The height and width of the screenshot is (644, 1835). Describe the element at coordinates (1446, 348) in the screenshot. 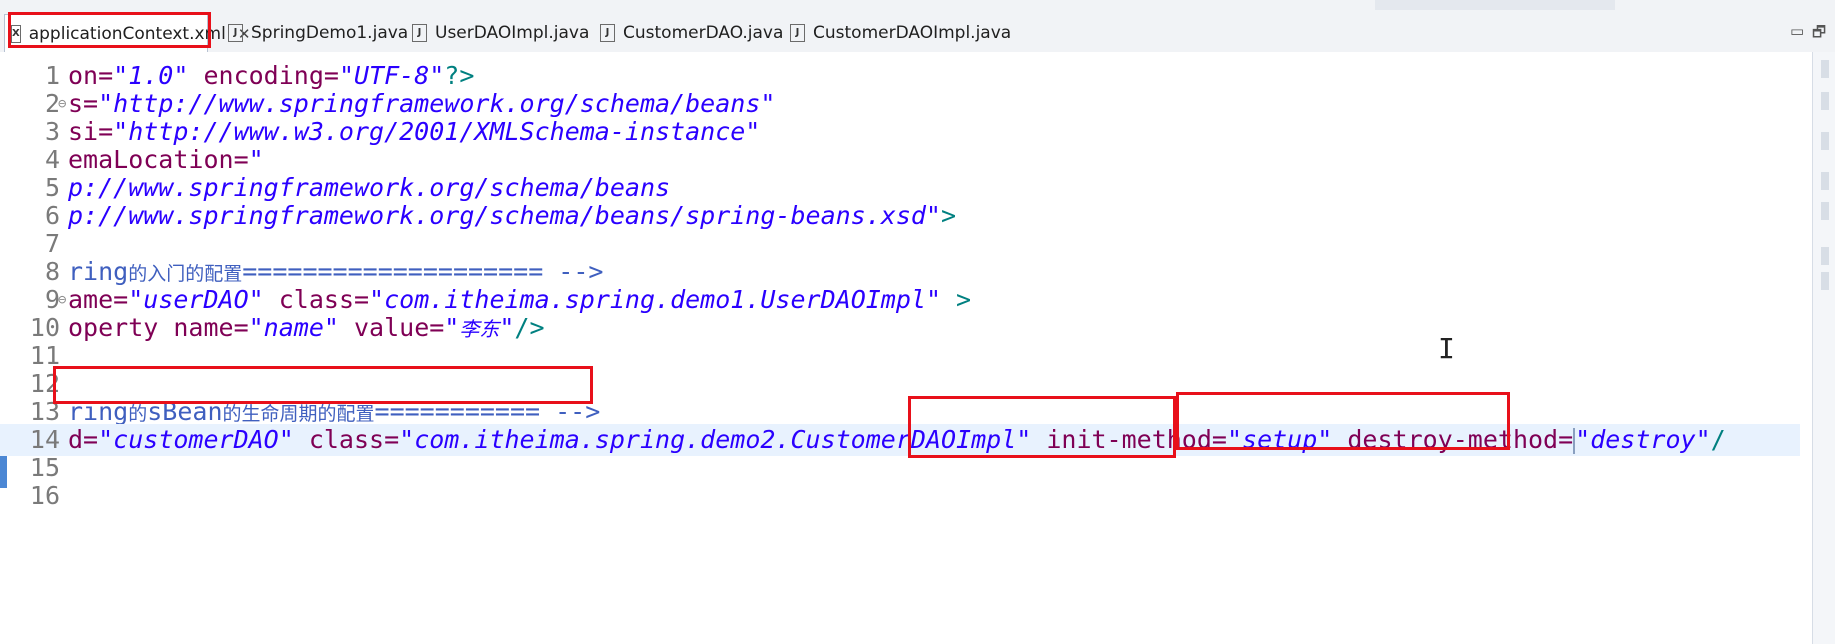

I see `mouse-pointer-icon: I` at that location.